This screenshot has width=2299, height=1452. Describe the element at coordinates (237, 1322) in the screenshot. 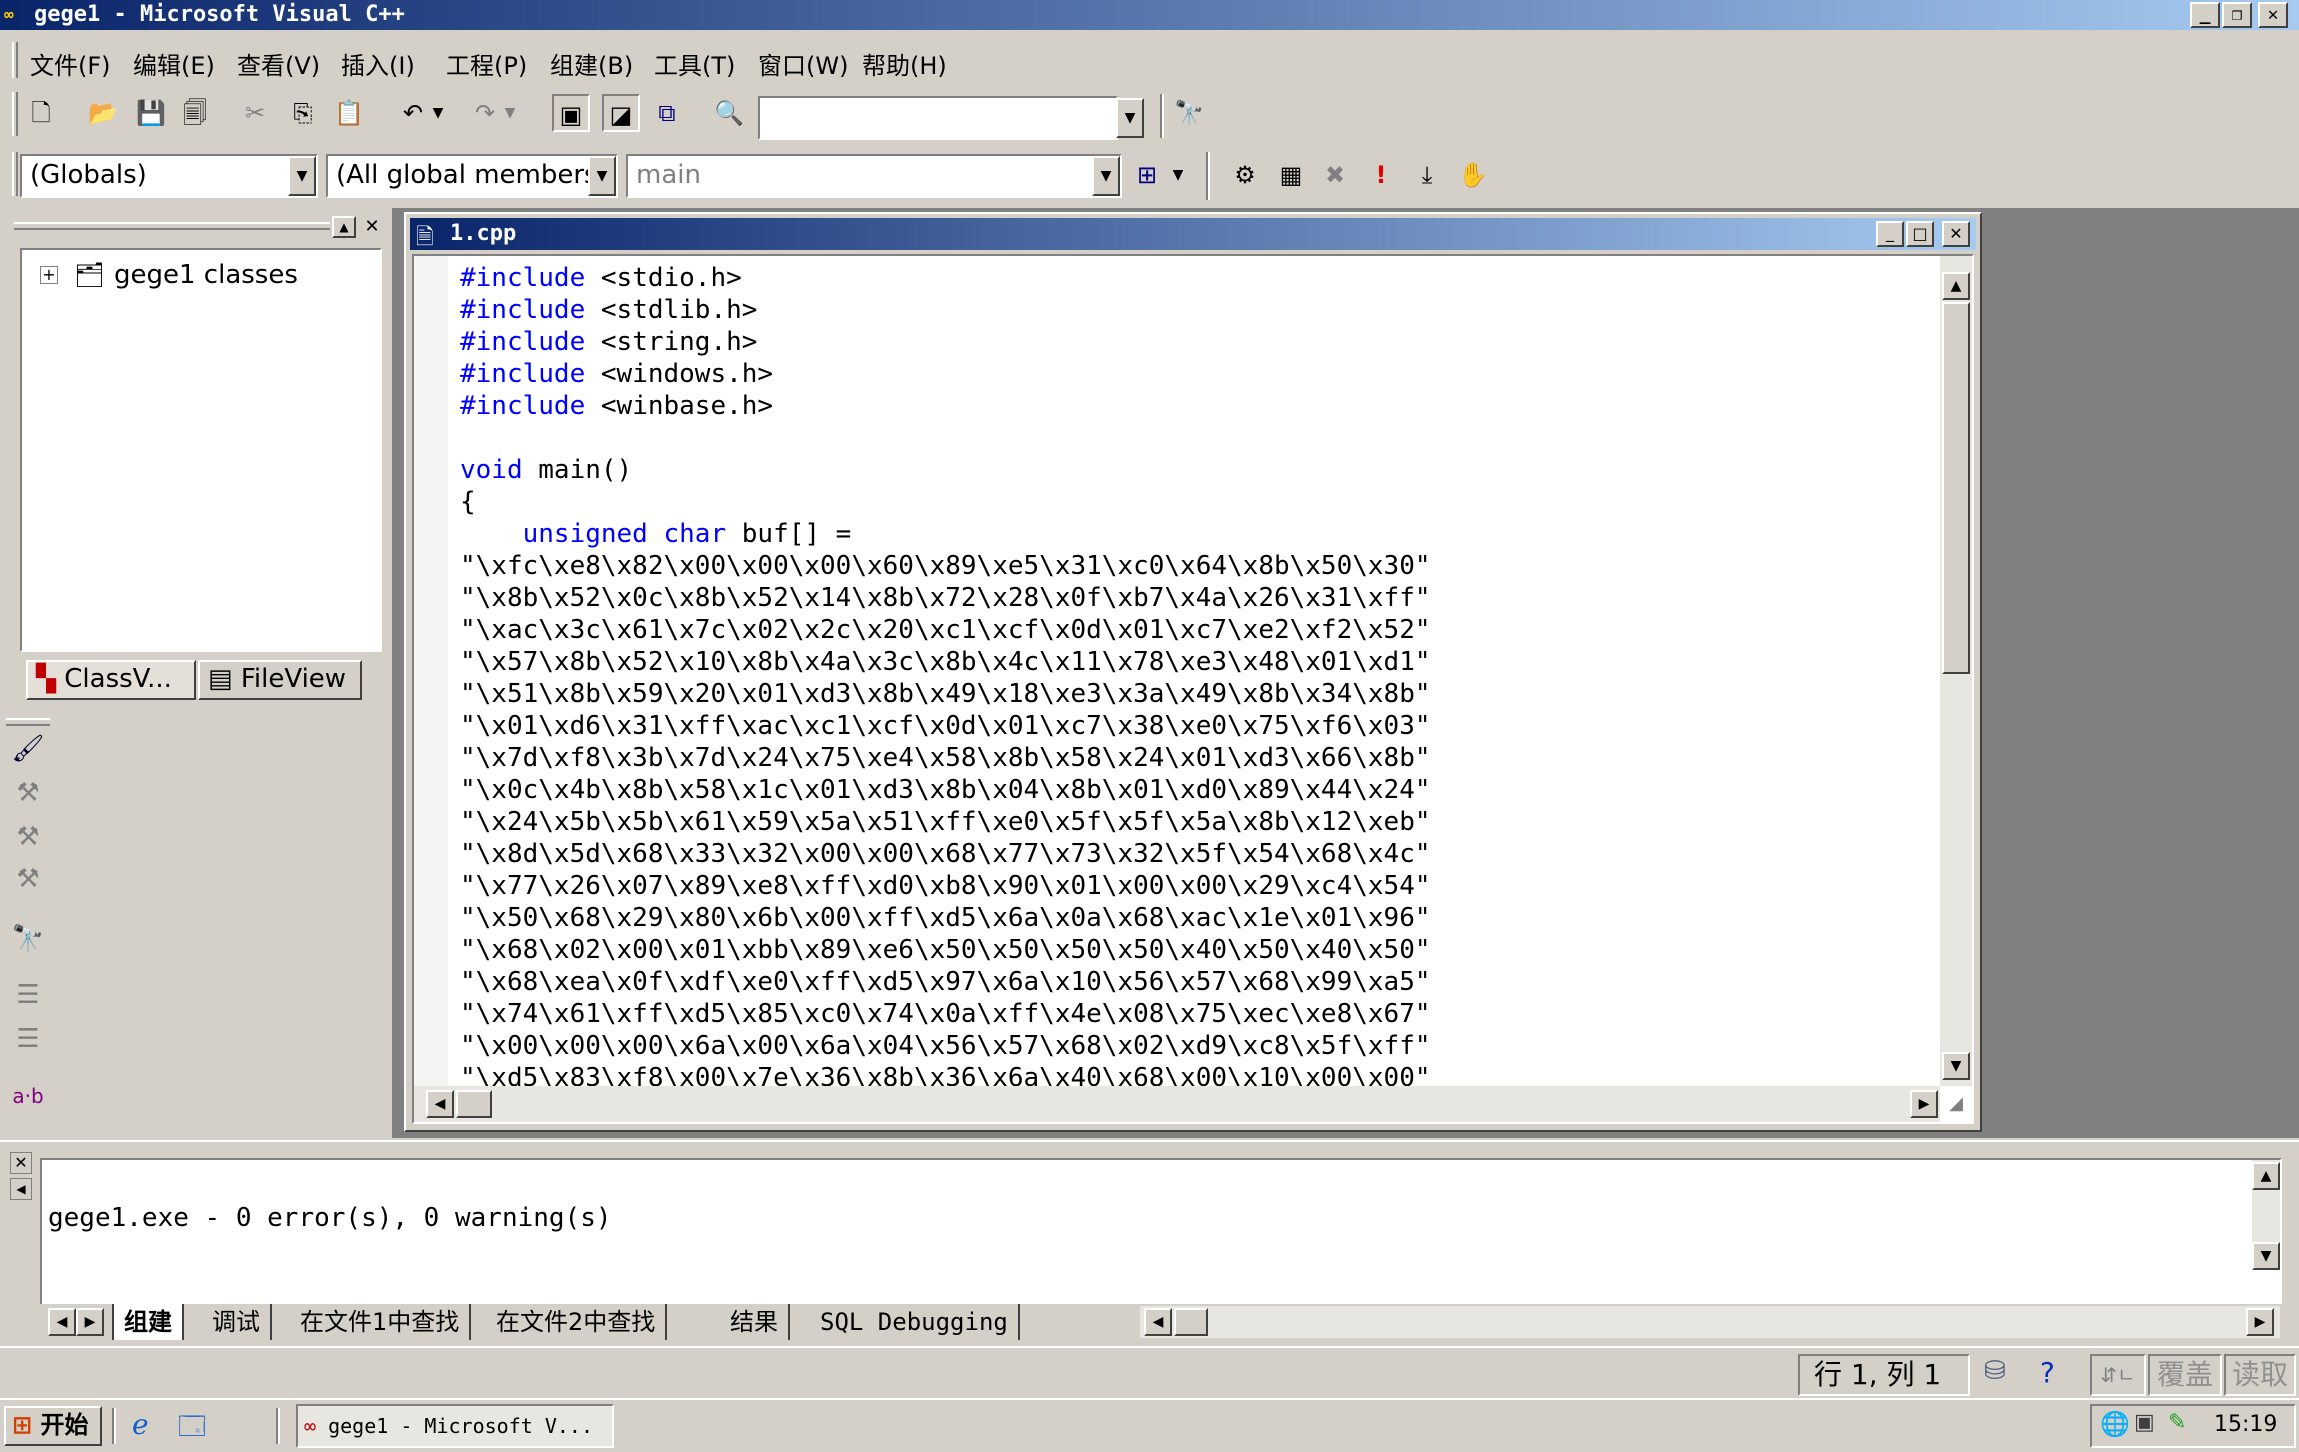

I see `output-tab-debug: 调试` at that location.